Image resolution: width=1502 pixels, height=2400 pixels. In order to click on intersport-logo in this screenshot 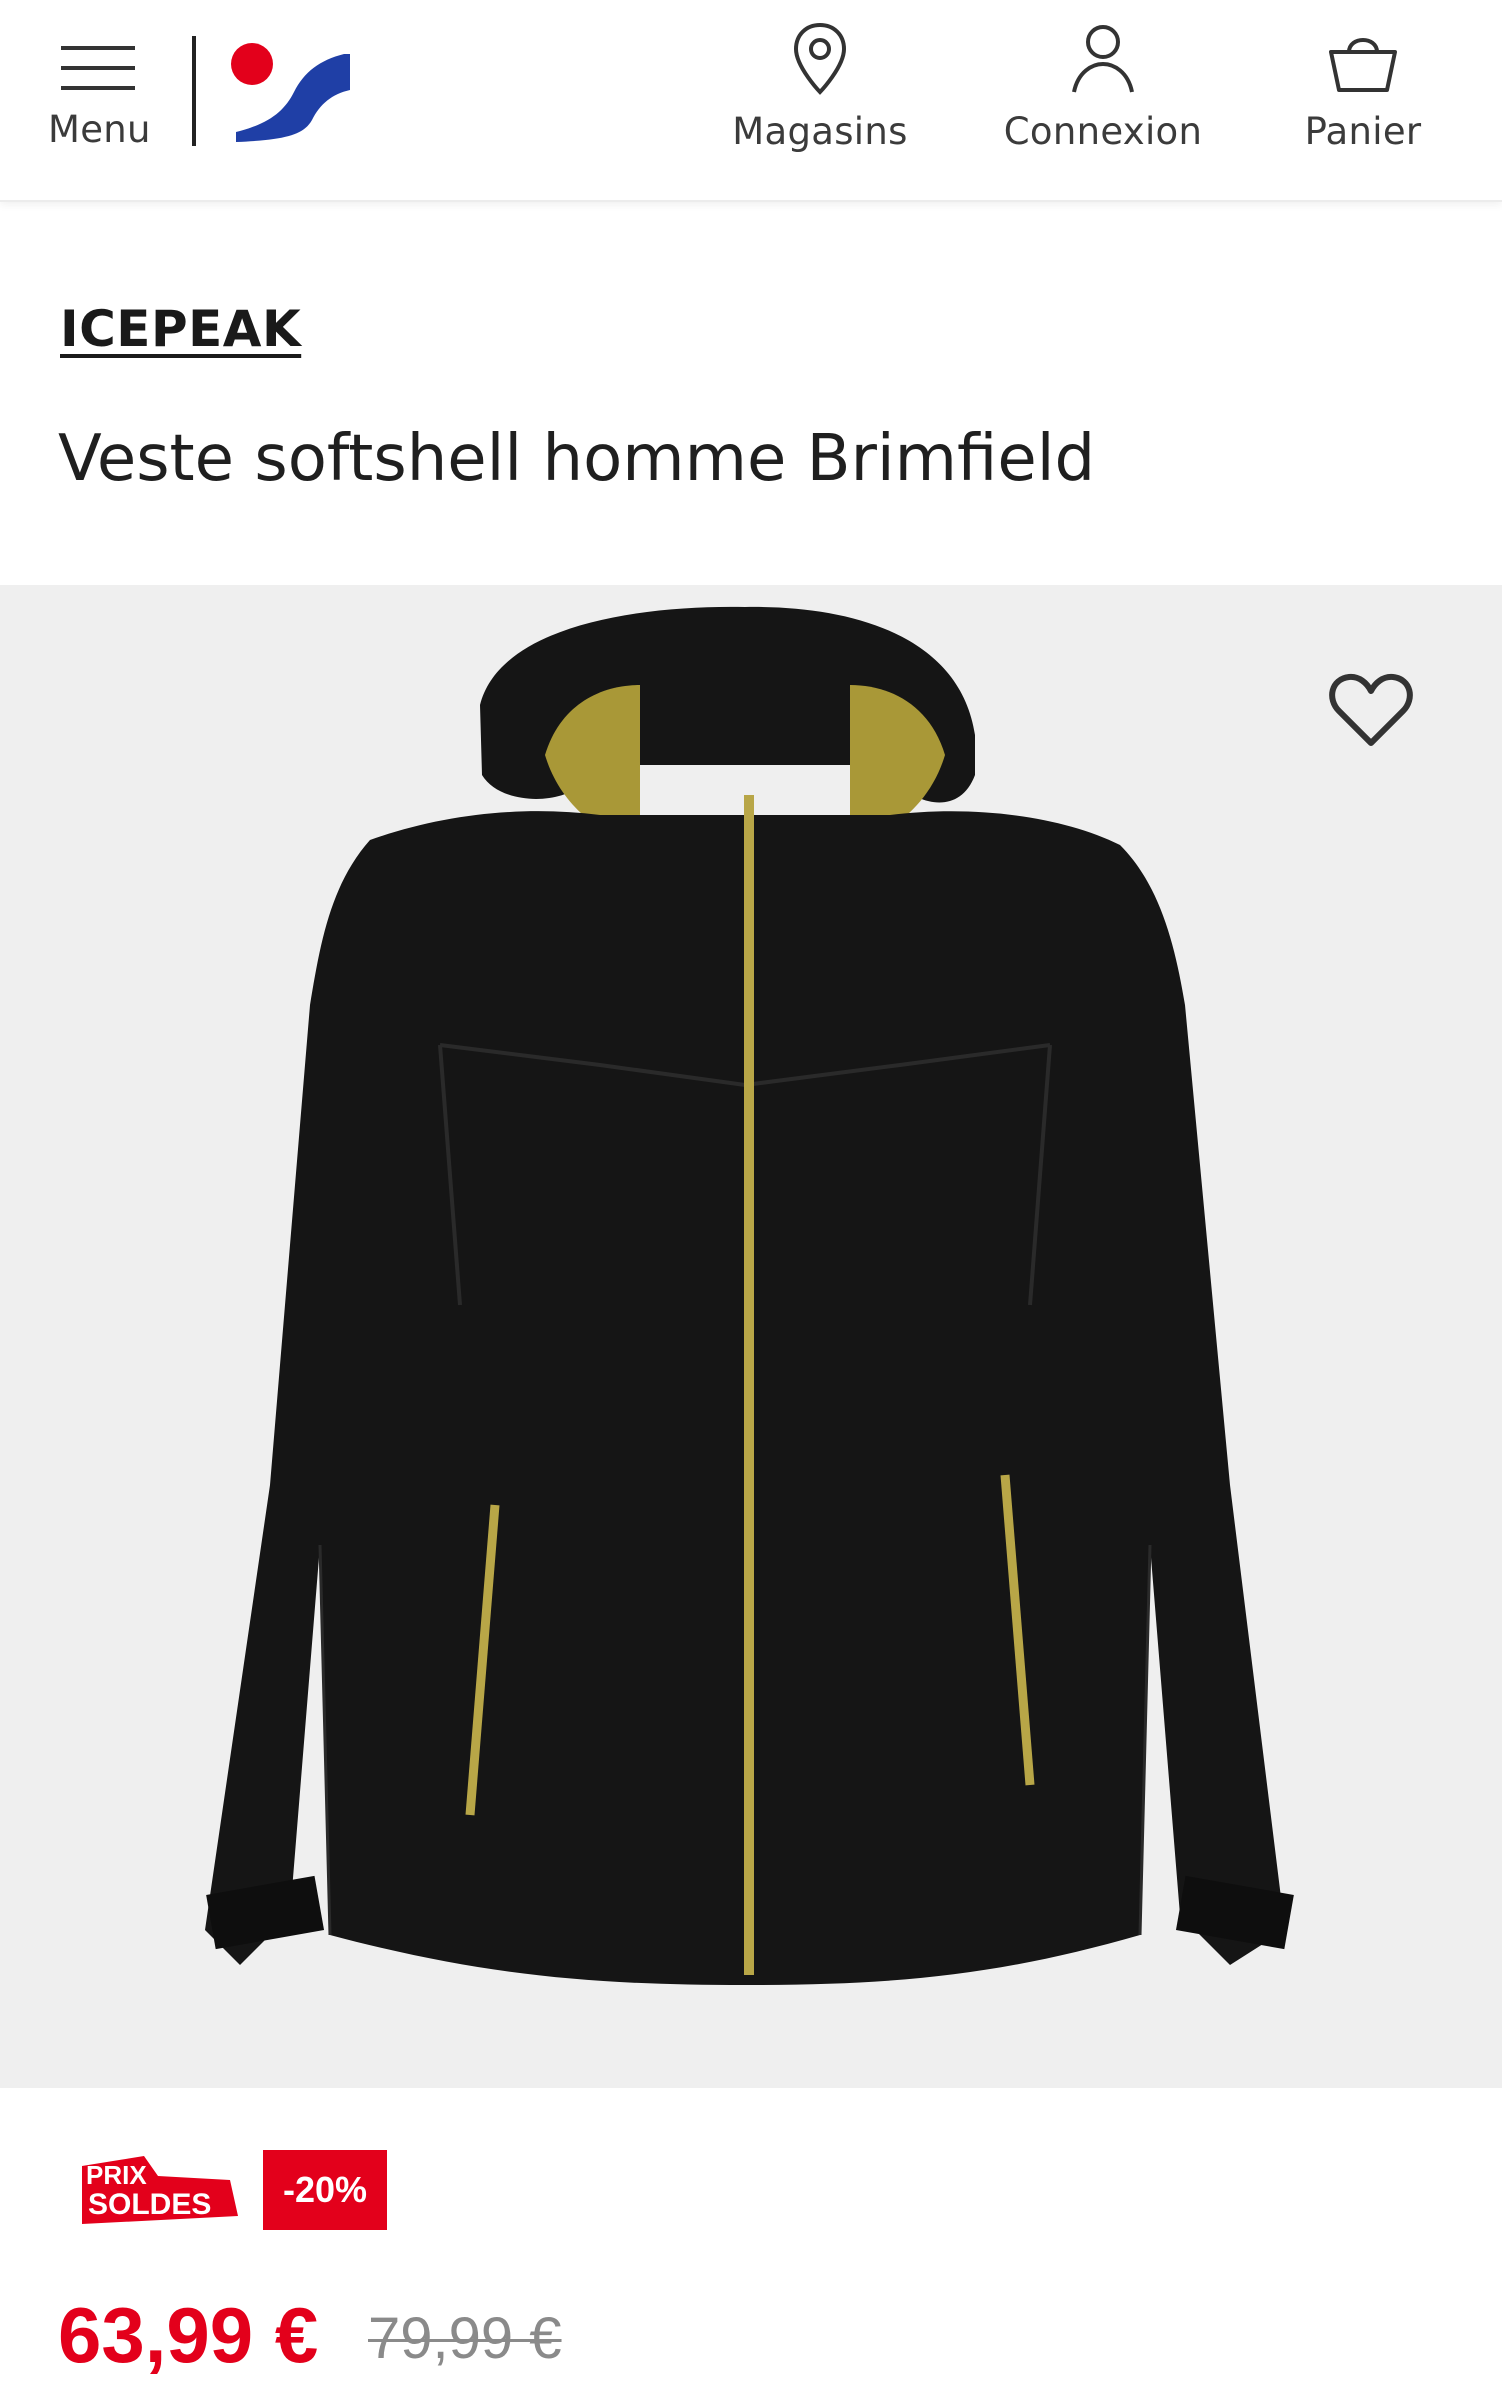, I will do `click(290, 90)`.